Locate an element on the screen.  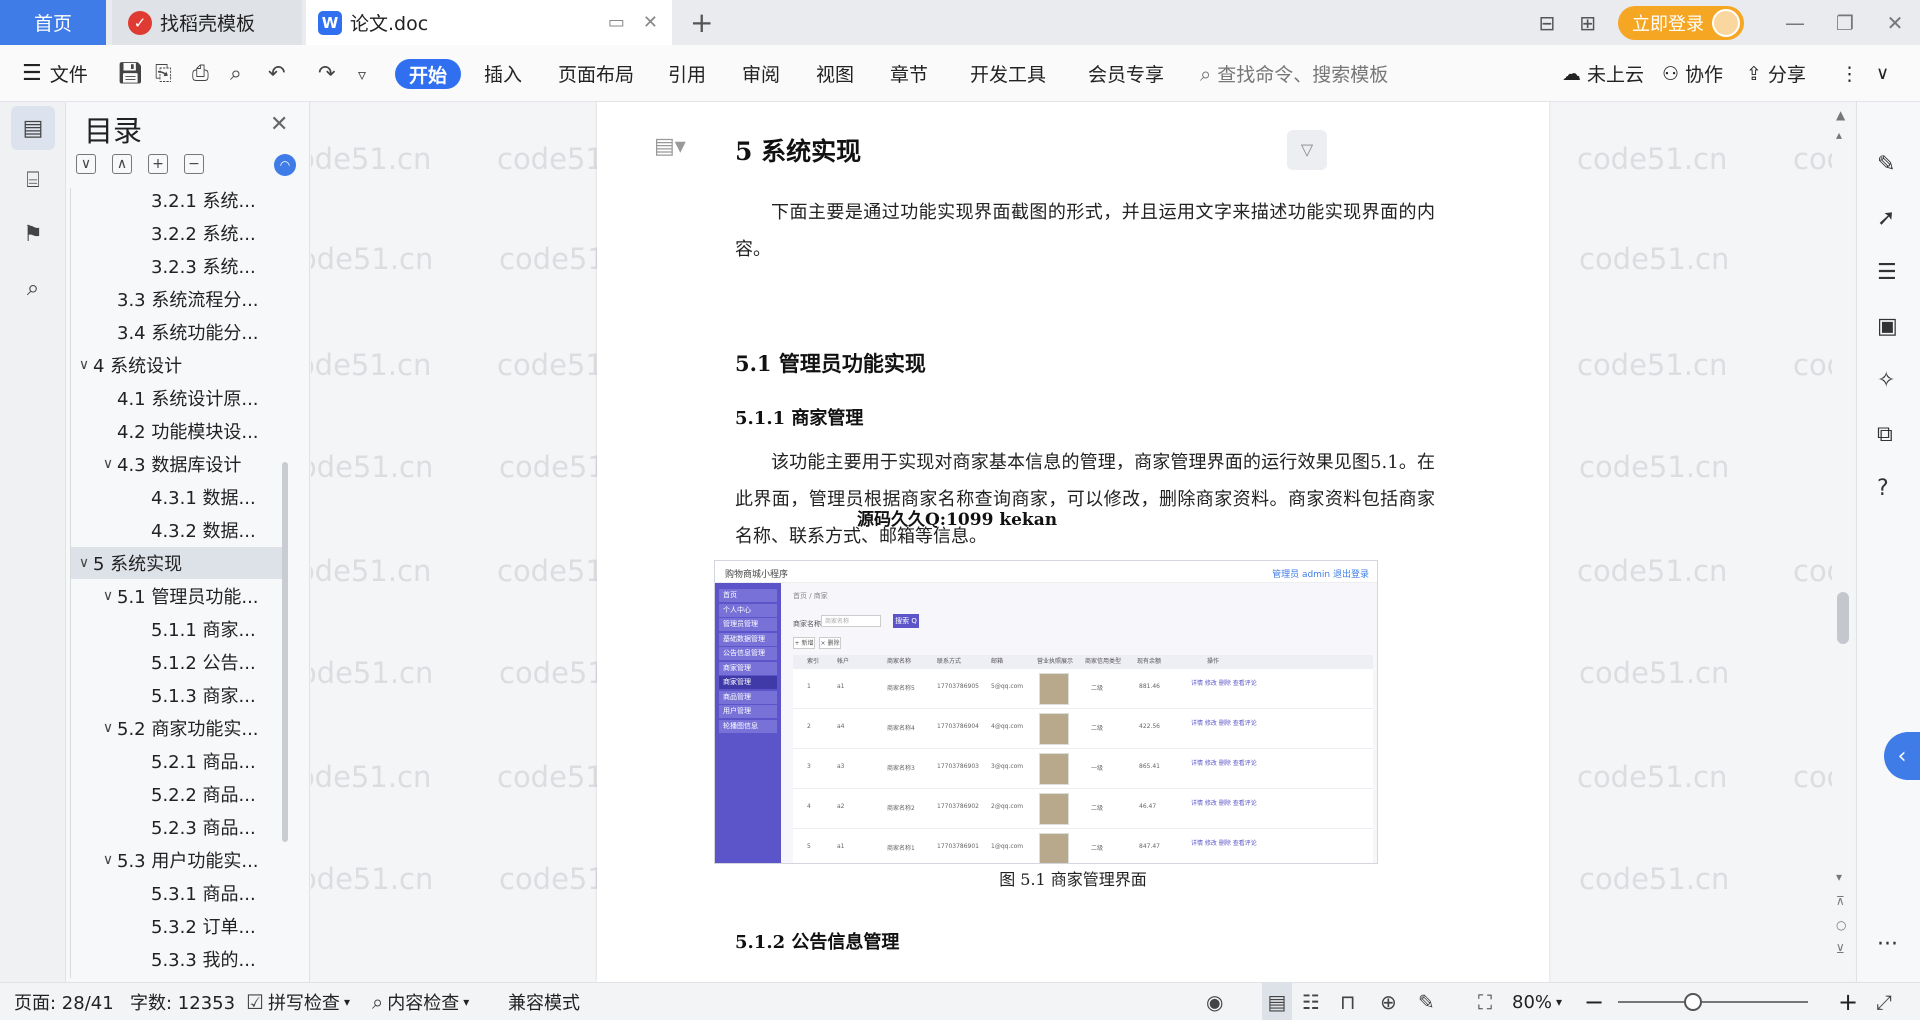
save-icon: 💾︎ is located at coordinates (130, 73).